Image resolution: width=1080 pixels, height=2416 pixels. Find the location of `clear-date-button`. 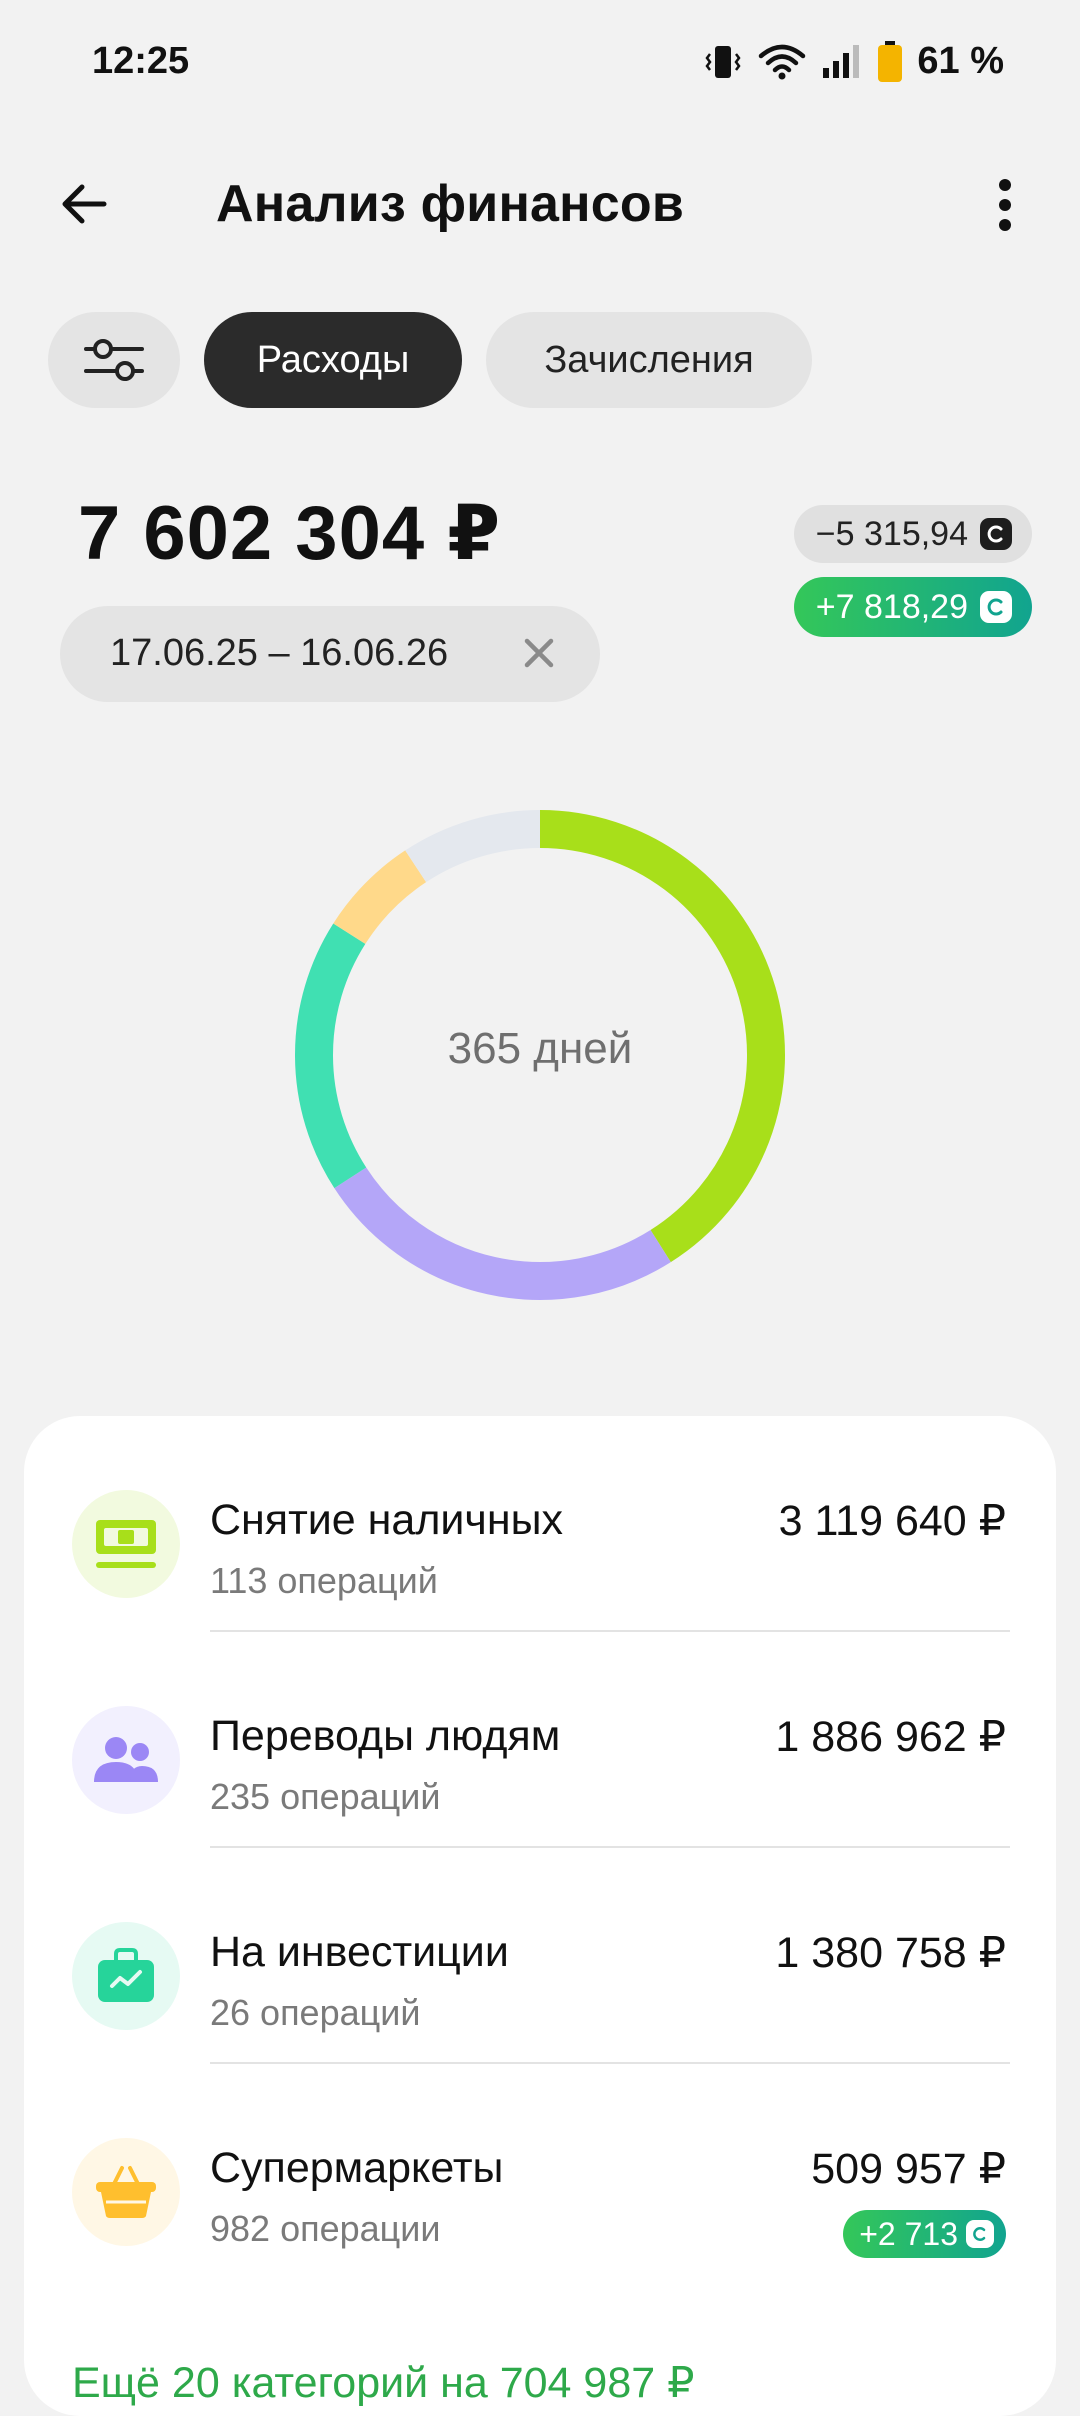

clear-date-button is located at coordinates (539, 653).